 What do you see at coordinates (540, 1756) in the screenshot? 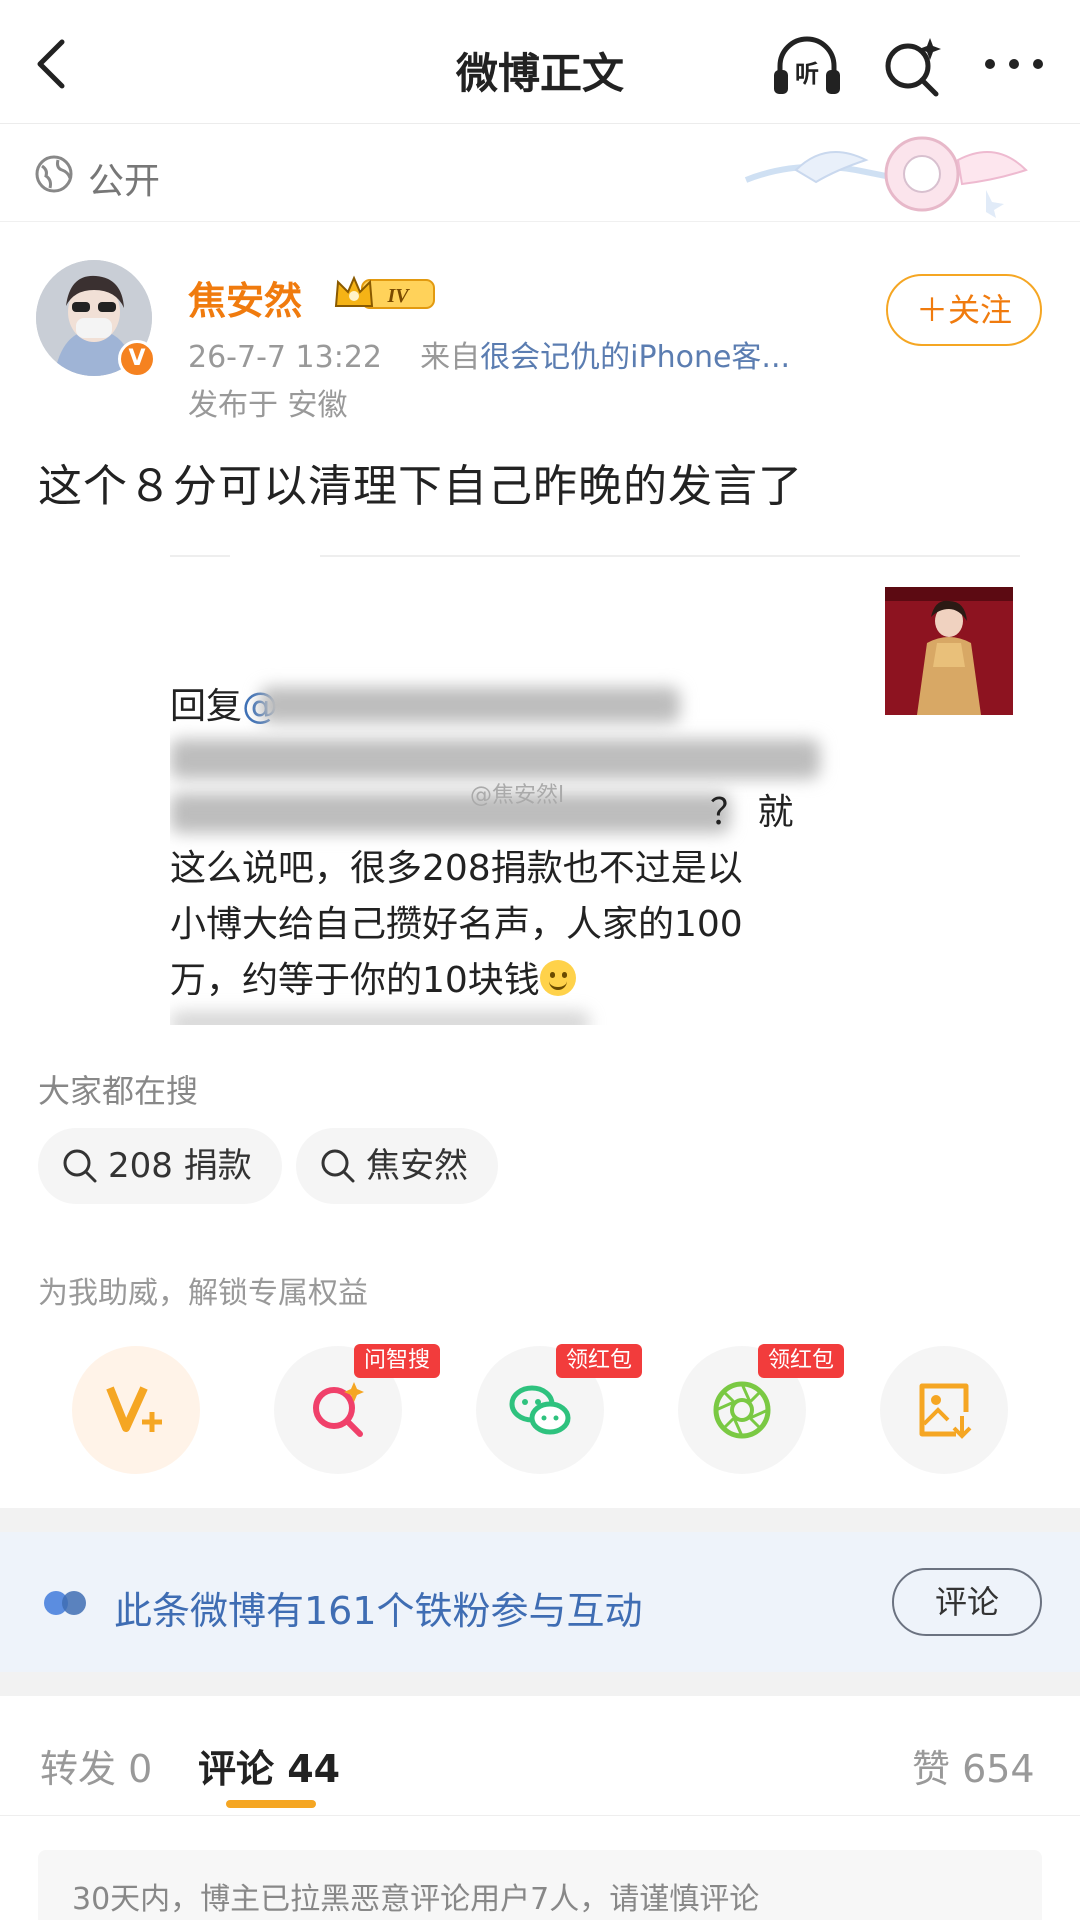
I see `interaction-tabs: 转发 0 评论 44 赞 654` at bounding box center [540, 1756].